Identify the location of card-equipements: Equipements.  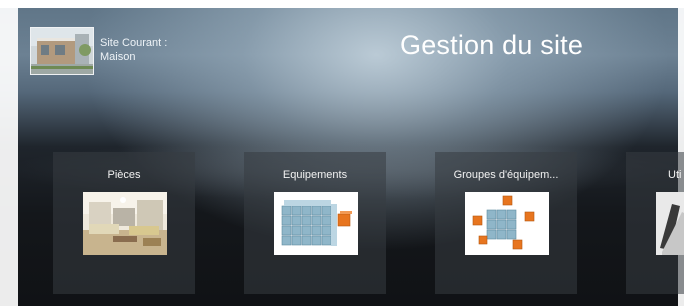
(315, 223).